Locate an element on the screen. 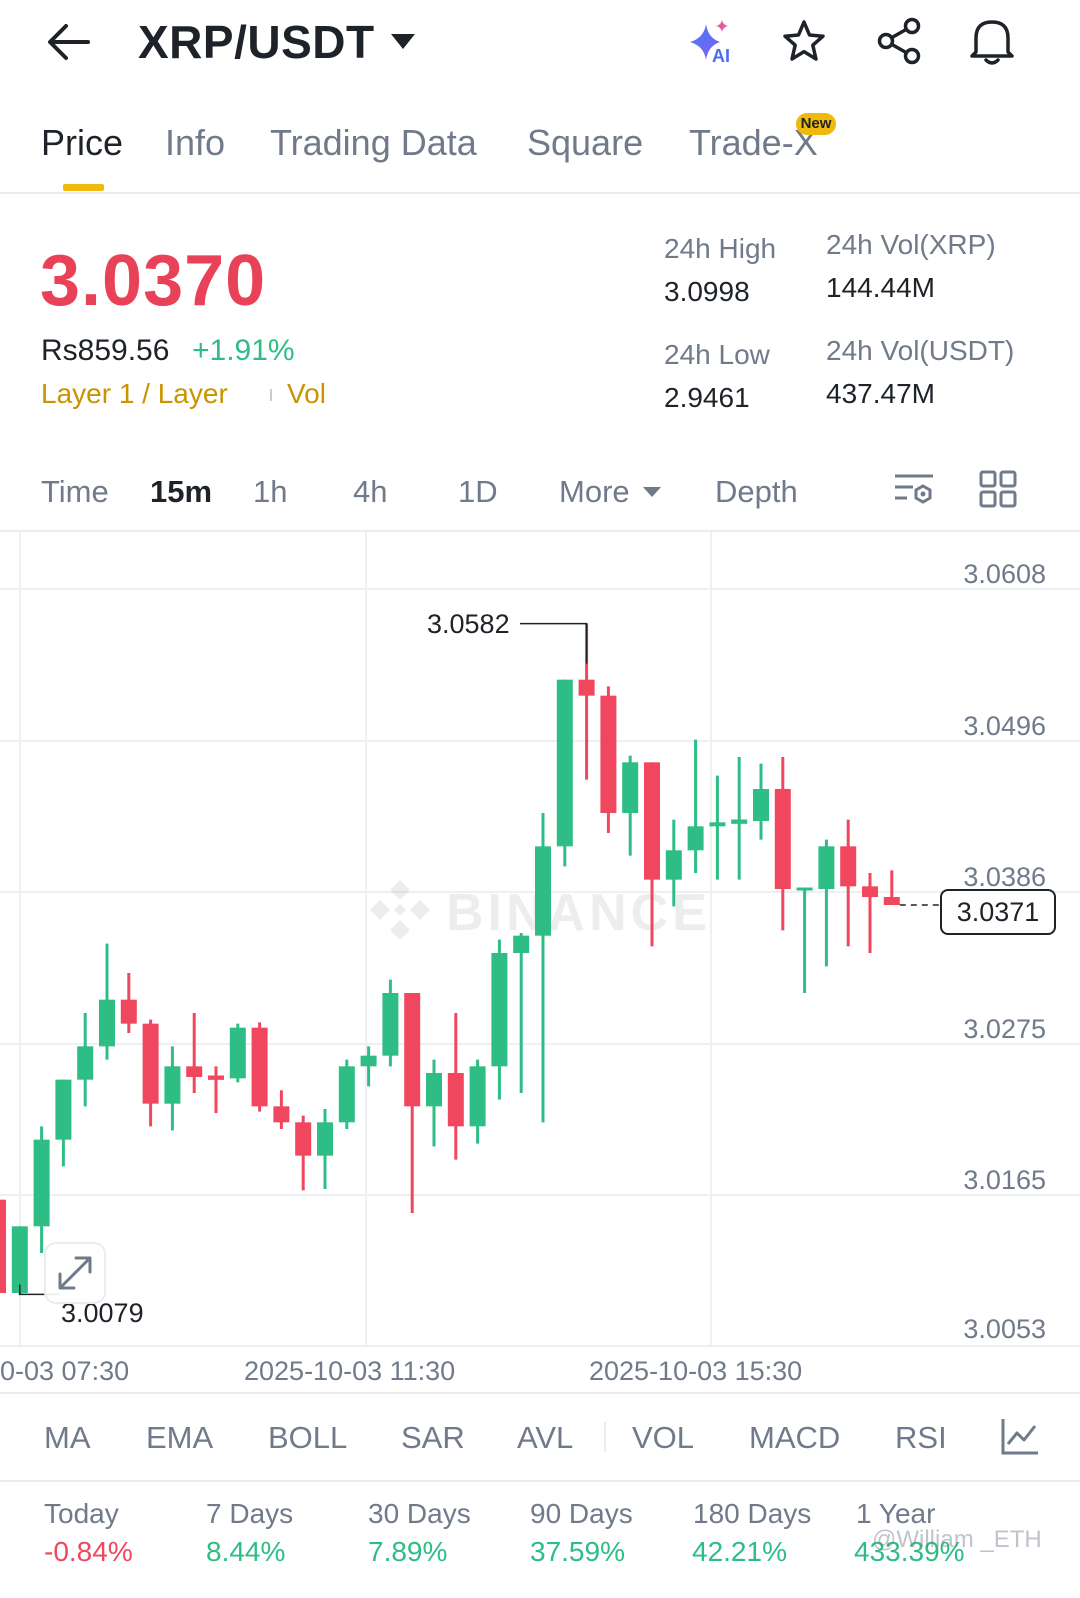 The height and width of the screenshot is (1598, 1080). y-tick: 3.0275 is located at coordinates (1004, 1029).